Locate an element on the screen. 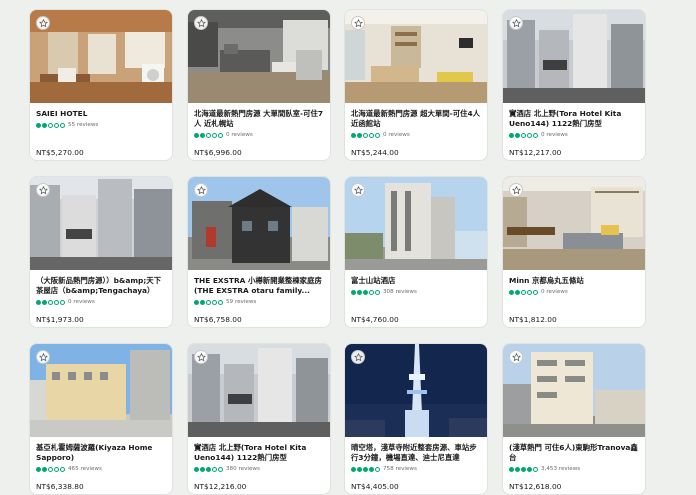 This screenshot has width=696, height=495. hotel-name: （大阪新品熱門房源））b&amp;天下茶屋店（b&amp;Tengachaya） is located at coordinates (102, 286).